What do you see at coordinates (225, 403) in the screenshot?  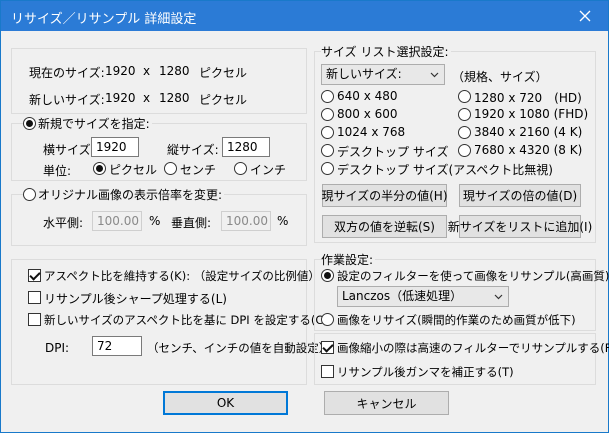 I see `ok-button: OK` at bounding box center [225, 403].